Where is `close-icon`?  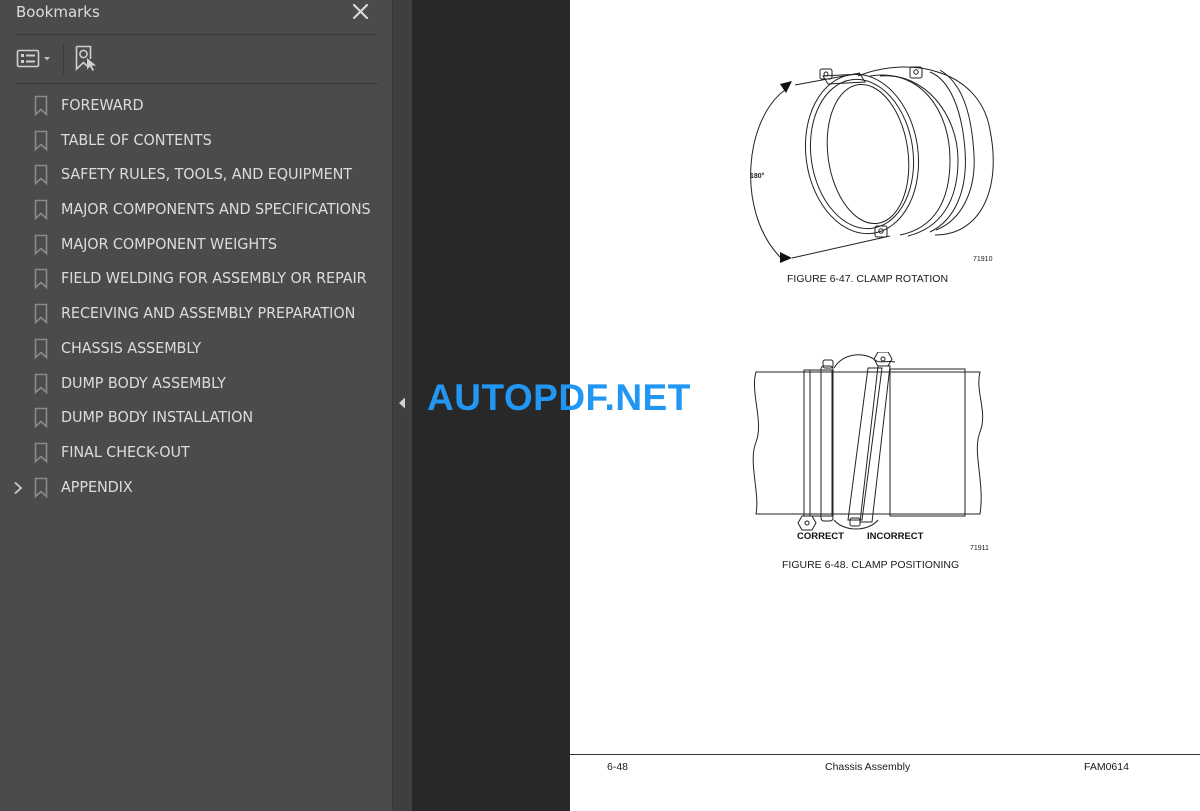 close-icon is located at coordinates (360, 11).